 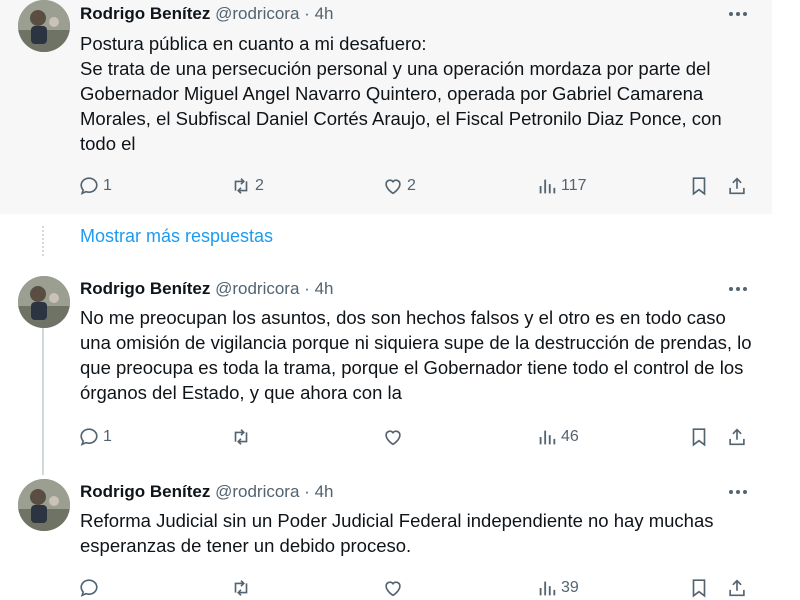 I want to click on action-bar: 1 46, so click(x=418, y=437).